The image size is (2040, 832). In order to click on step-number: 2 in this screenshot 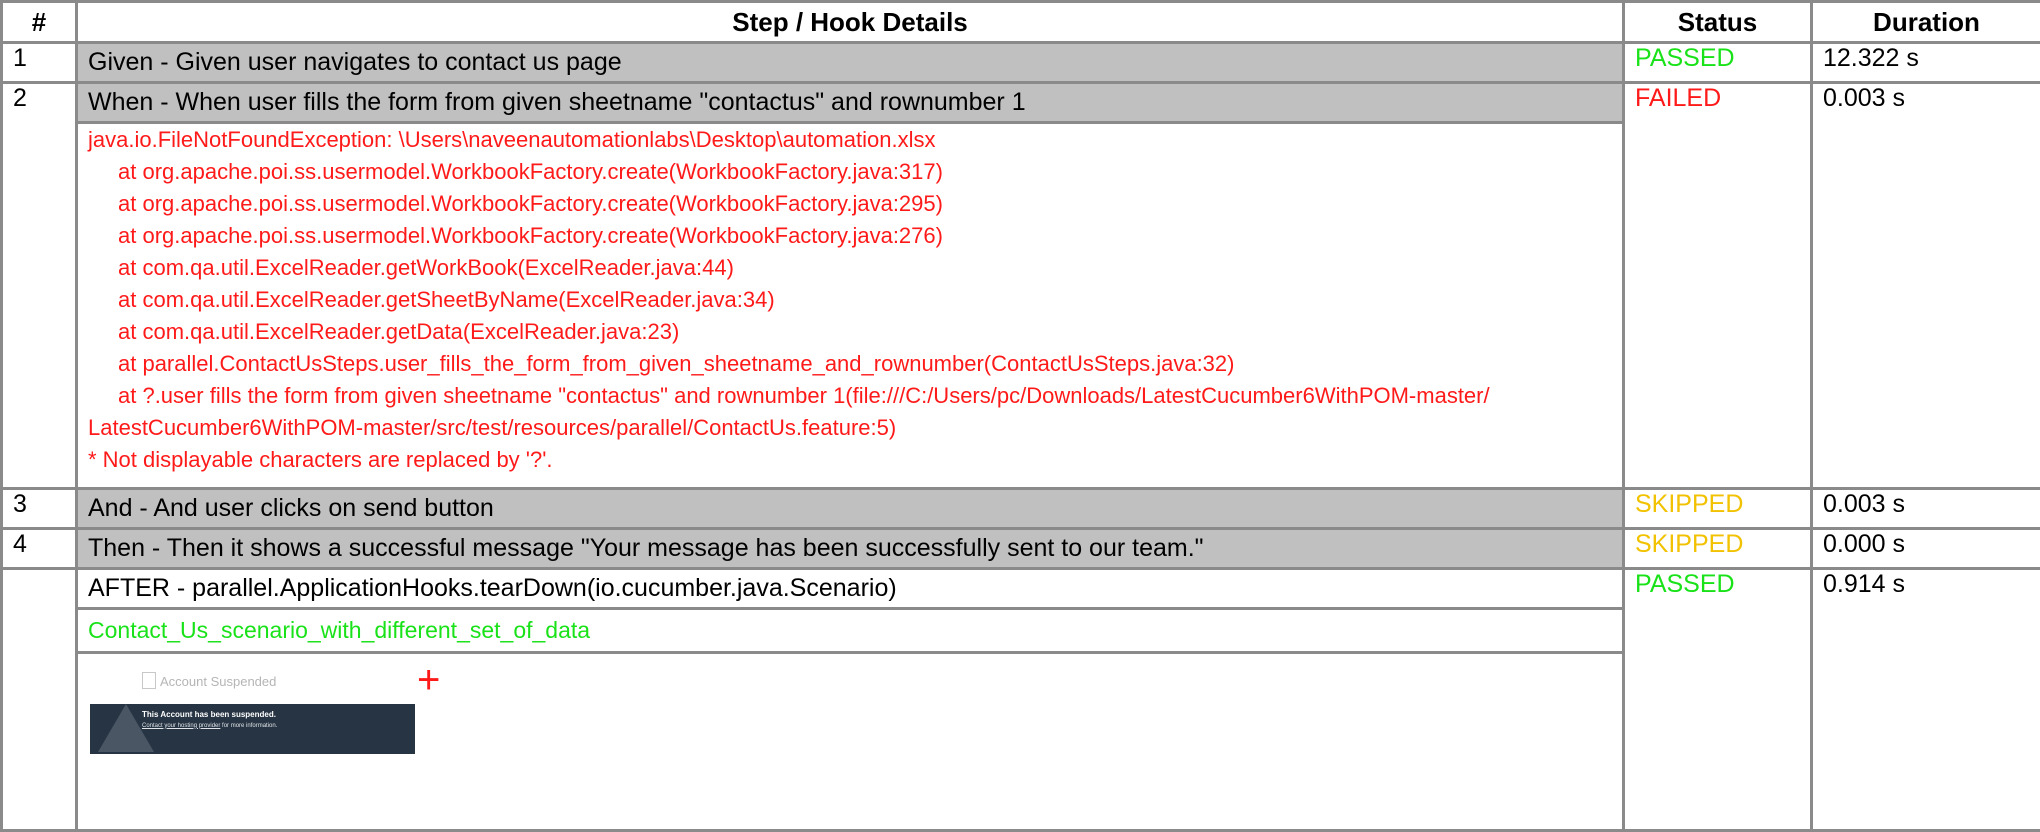, I will do `click(39, 285)`.